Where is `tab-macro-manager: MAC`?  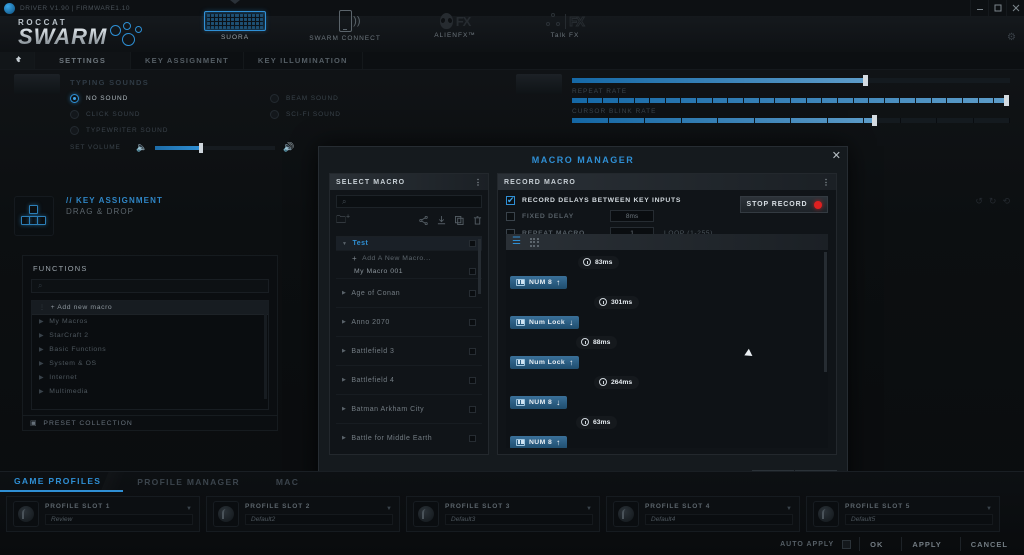
tab-macro-manager: MAC is located at coordinates (291, 482).